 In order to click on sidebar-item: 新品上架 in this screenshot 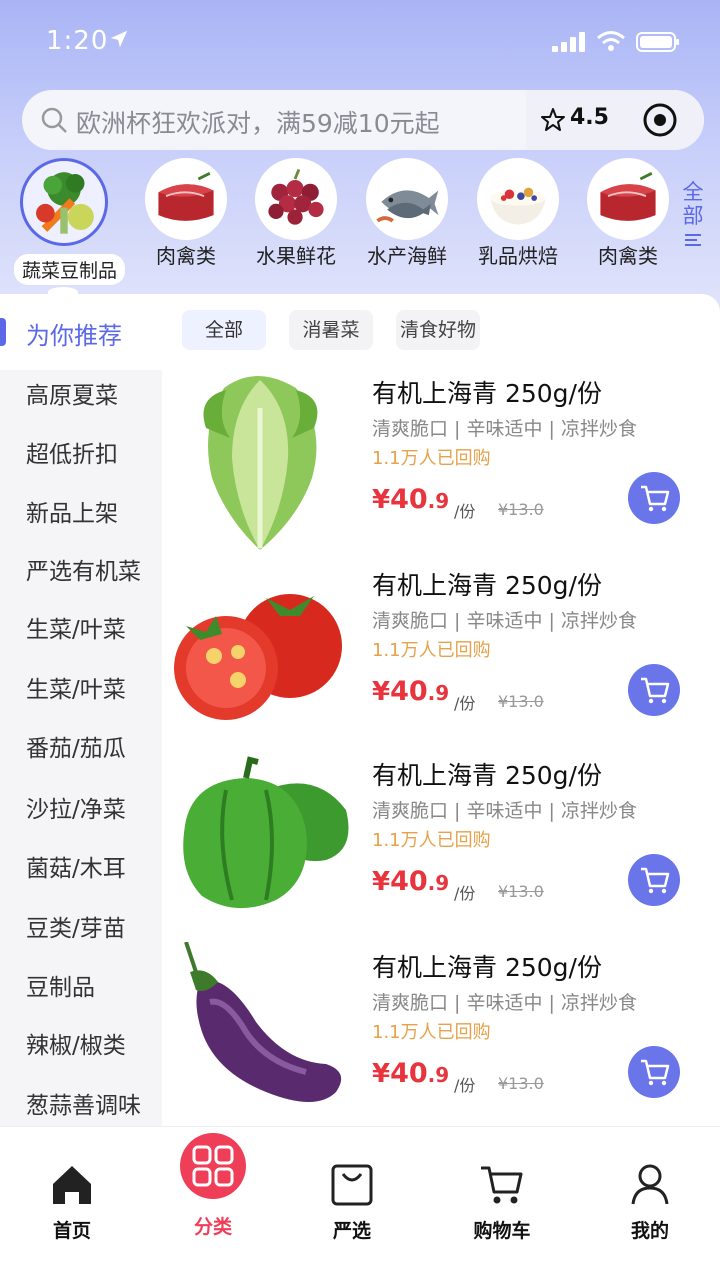, I will do `click(72, 511)`.